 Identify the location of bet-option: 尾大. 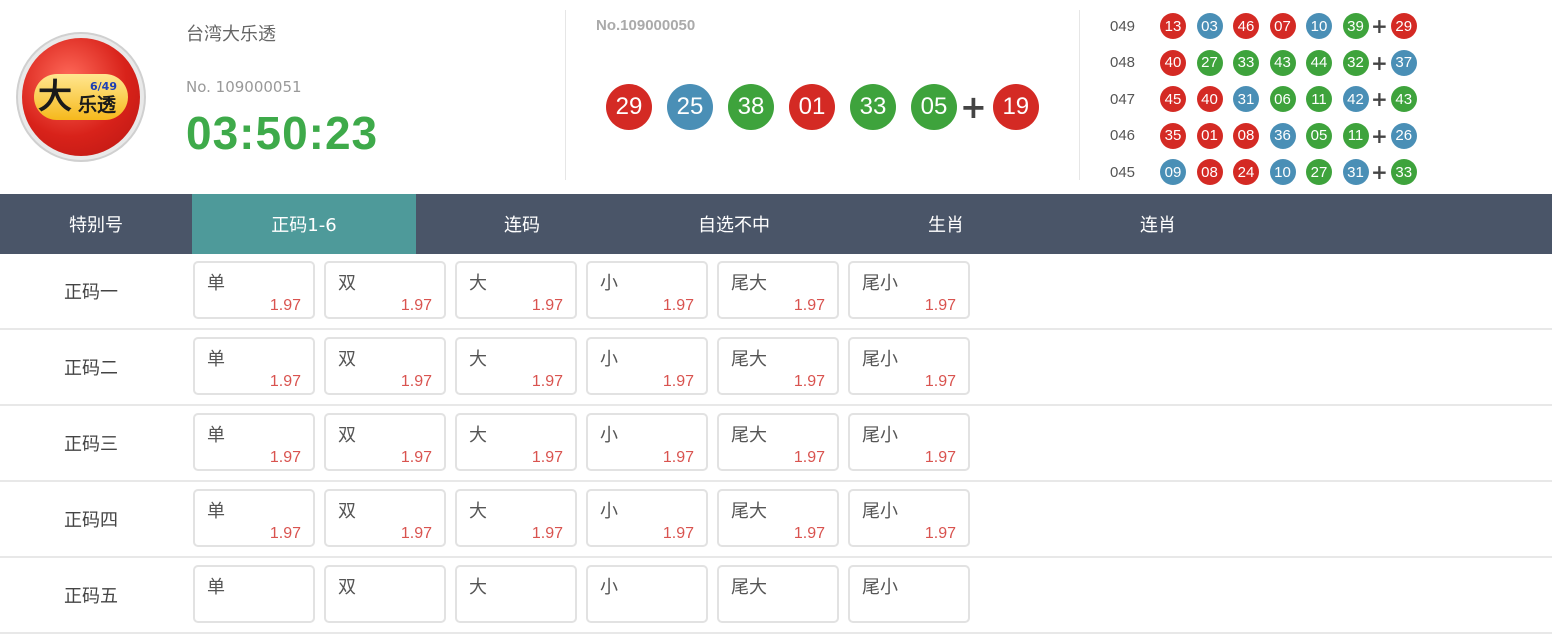
(778, 594).